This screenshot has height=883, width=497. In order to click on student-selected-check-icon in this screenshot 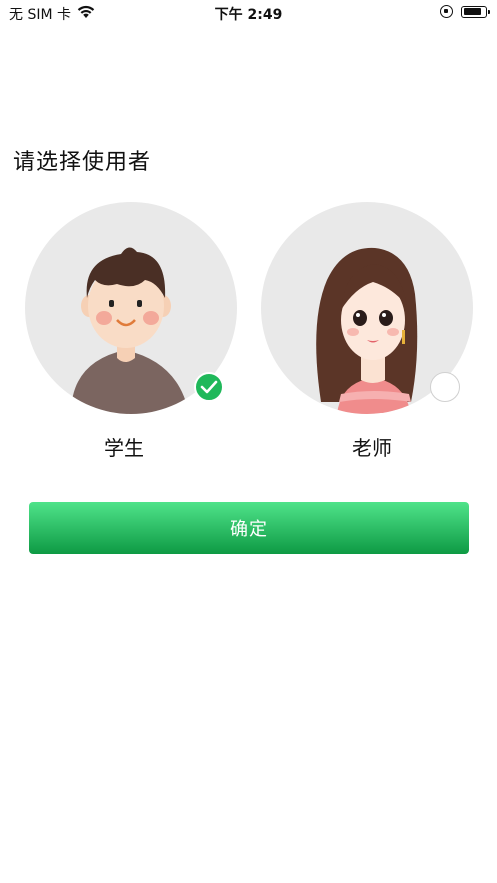, I will do `click(209, 387)`.